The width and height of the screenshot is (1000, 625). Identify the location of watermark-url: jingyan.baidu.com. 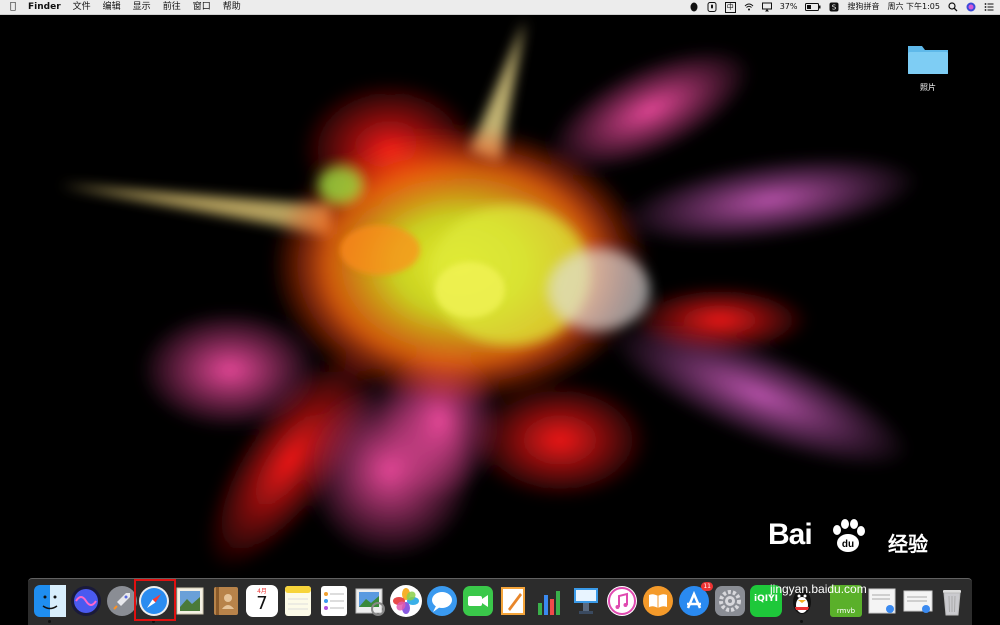
(818, 589).